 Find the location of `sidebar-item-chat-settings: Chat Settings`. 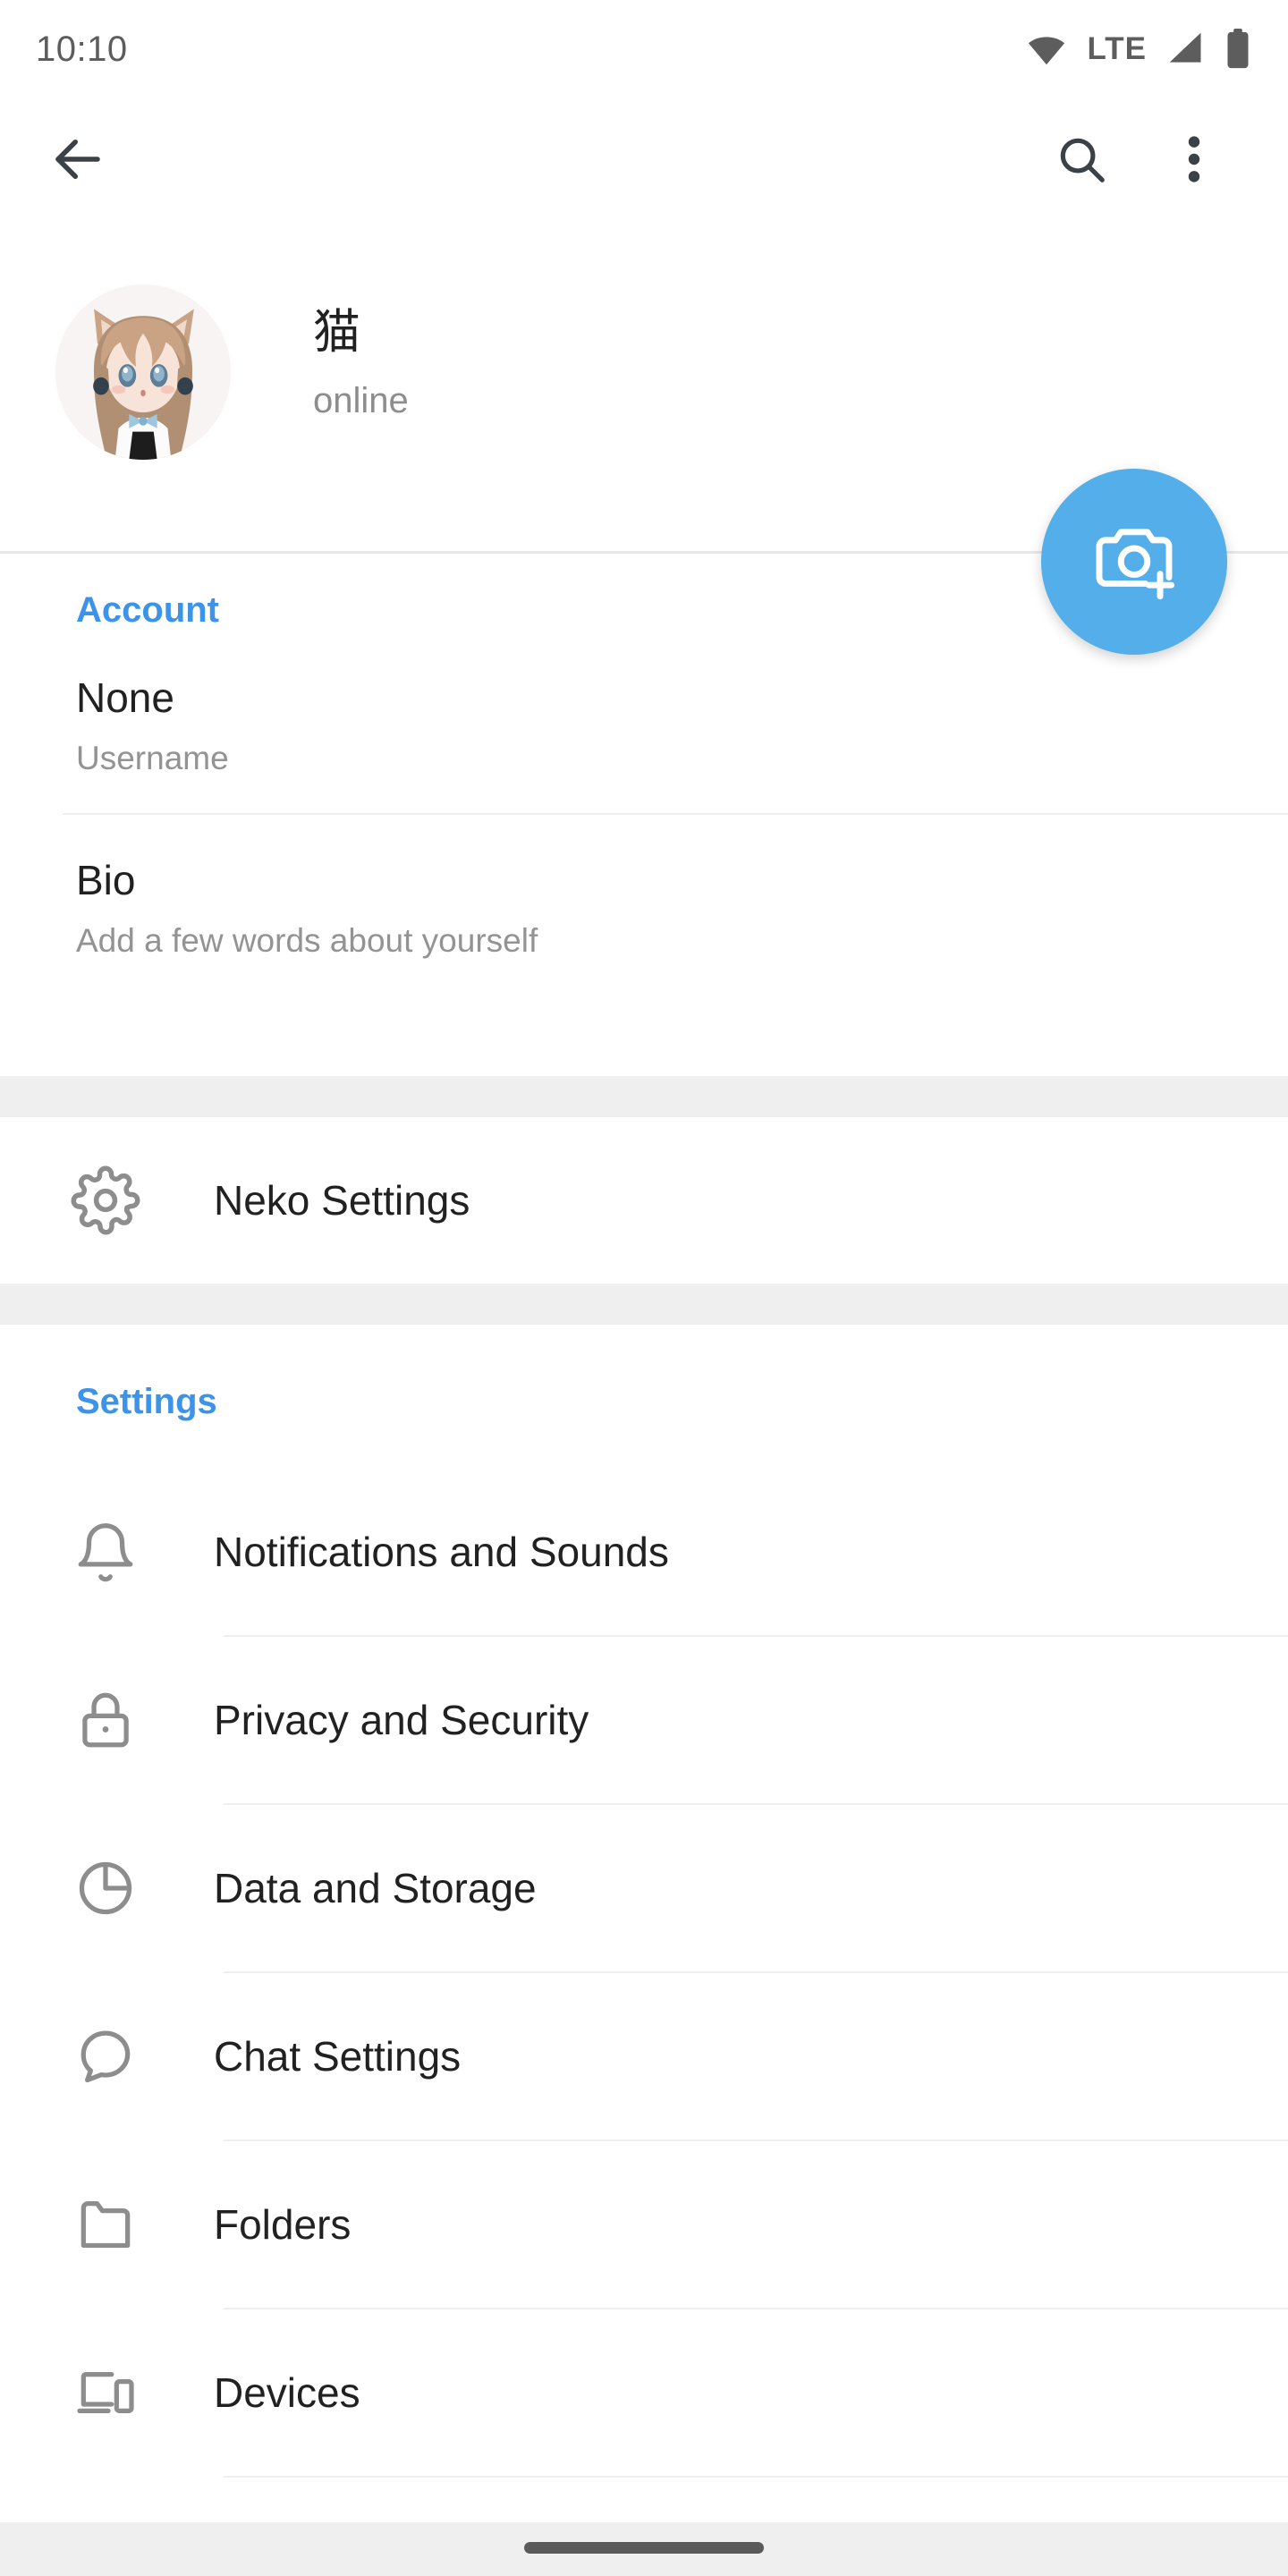

sidebar-item-chat-settings: Chat Settings is located at coordinates (644, 2056).